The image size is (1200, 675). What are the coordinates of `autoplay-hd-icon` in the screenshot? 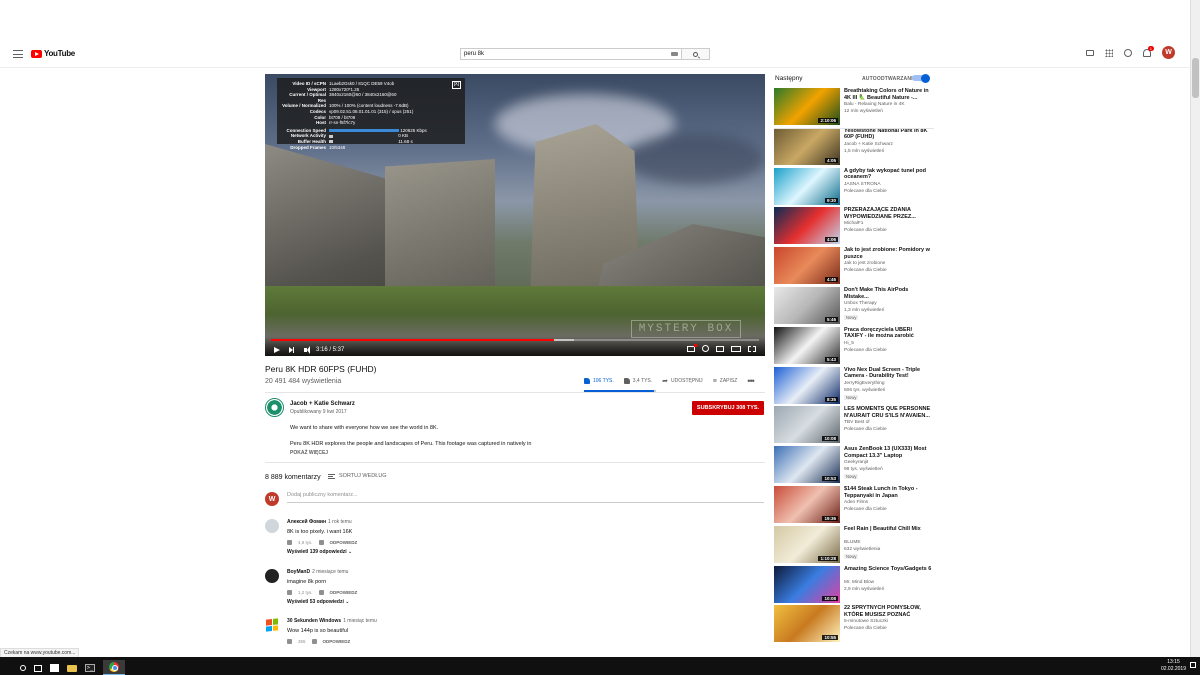 It's located at (692, 347).